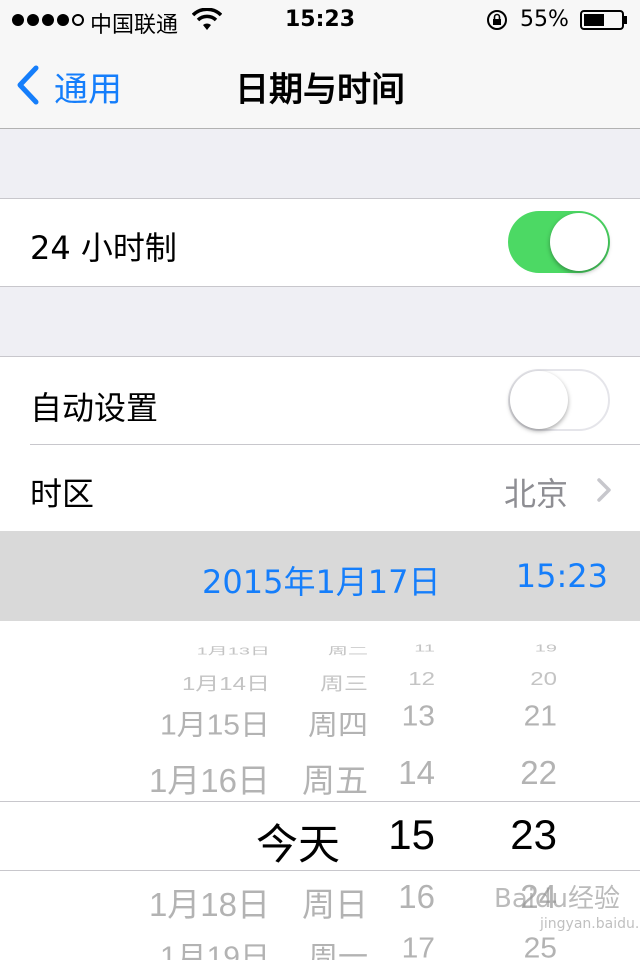 The image size is (640, 960). I want to click on picker-weekday: 周二, so click(348, 651).